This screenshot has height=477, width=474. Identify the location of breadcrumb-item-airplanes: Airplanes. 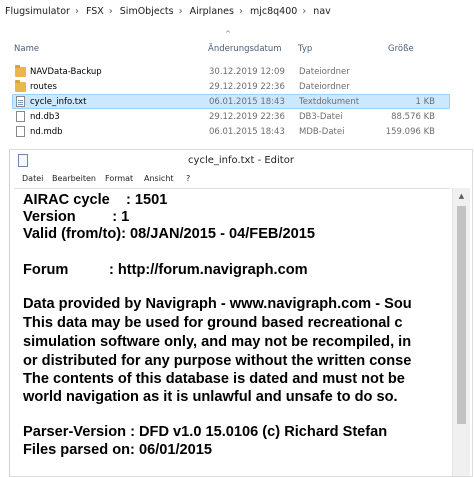
(211, 11).